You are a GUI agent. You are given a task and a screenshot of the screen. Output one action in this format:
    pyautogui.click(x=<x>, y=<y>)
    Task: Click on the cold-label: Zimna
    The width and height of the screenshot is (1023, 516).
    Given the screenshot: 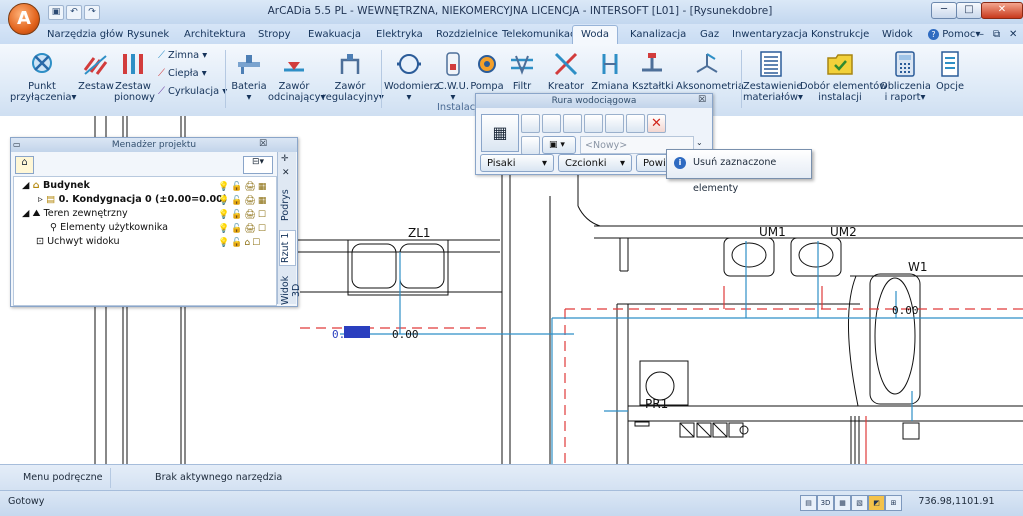 What is the action you would take?
    pyautogui.click(x=183, y=55)
    